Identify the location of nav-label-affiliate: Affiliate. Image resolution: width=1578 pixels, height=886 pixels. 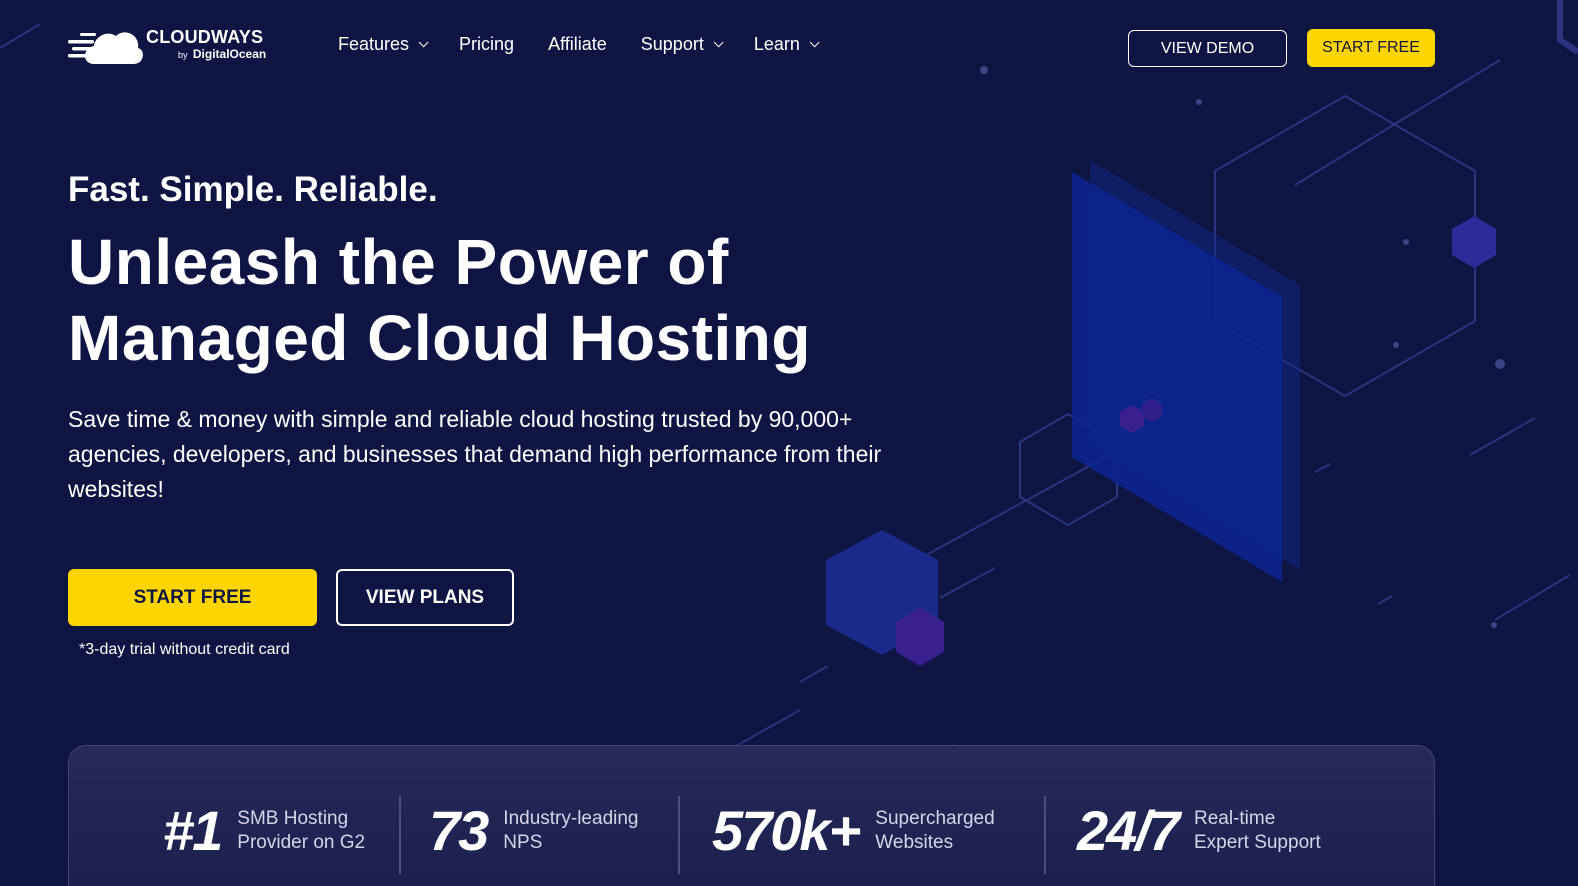
(577, 44).